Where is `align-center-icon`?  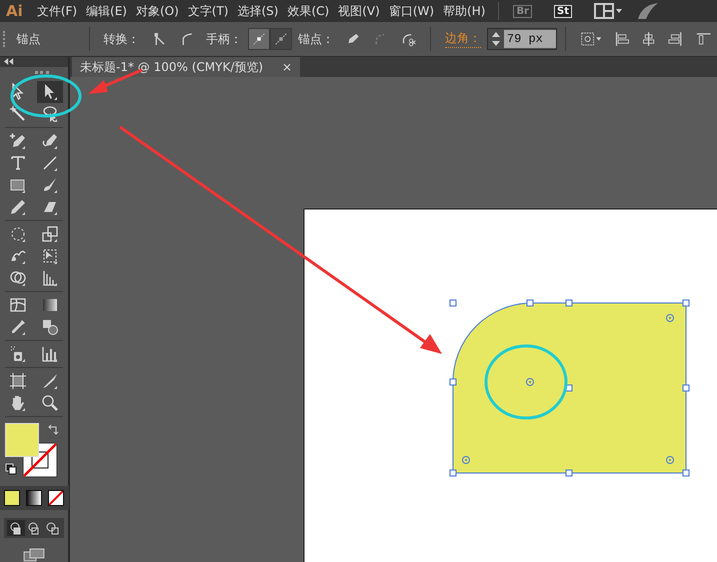
align-center-icon is located at coordinates (648, 39).